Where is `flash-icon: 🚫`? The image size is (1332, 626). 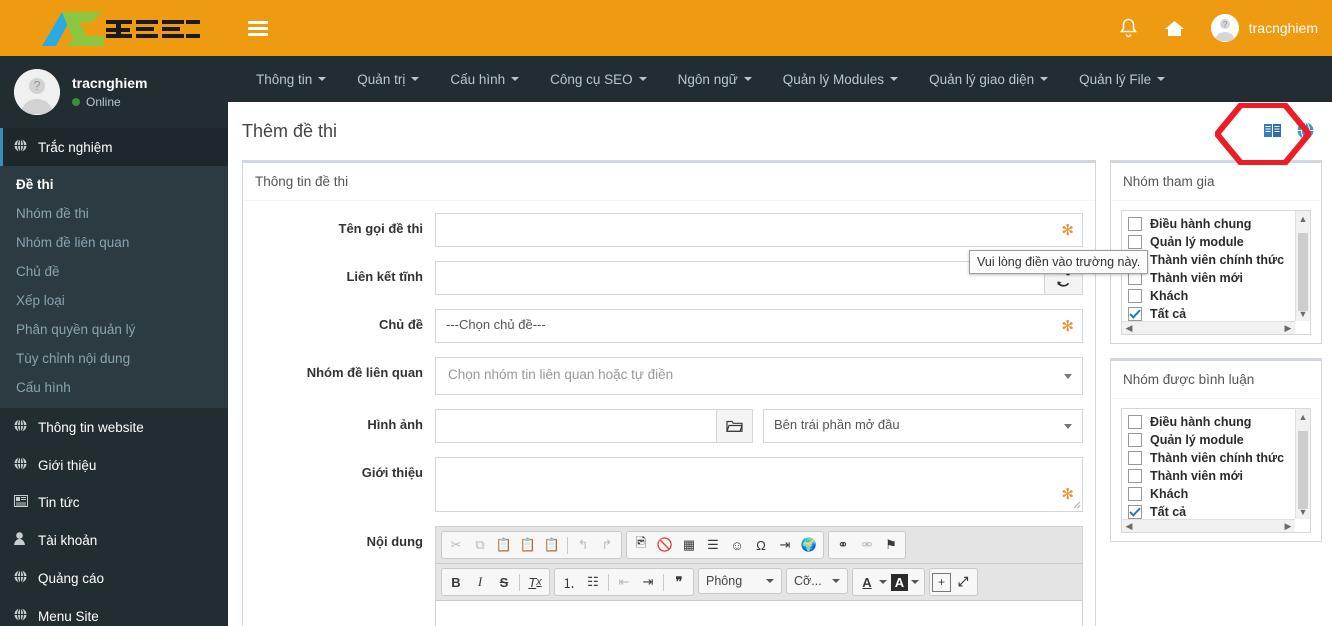
flash-icon: 🚫 is located at coordinates (665, 545).